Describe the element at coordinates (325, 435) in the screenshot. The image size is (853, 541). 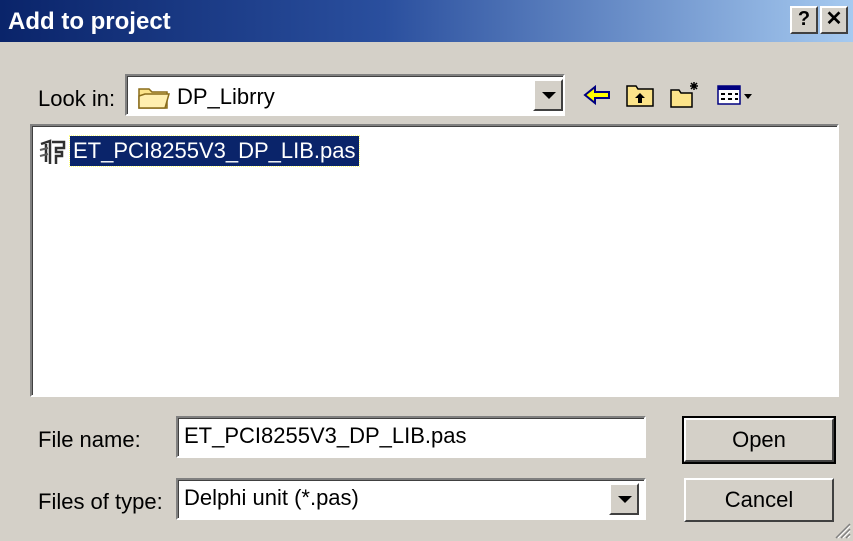
I see `file-name-value: ET_PCI8255V3_DP_LIB.pas` at that location.